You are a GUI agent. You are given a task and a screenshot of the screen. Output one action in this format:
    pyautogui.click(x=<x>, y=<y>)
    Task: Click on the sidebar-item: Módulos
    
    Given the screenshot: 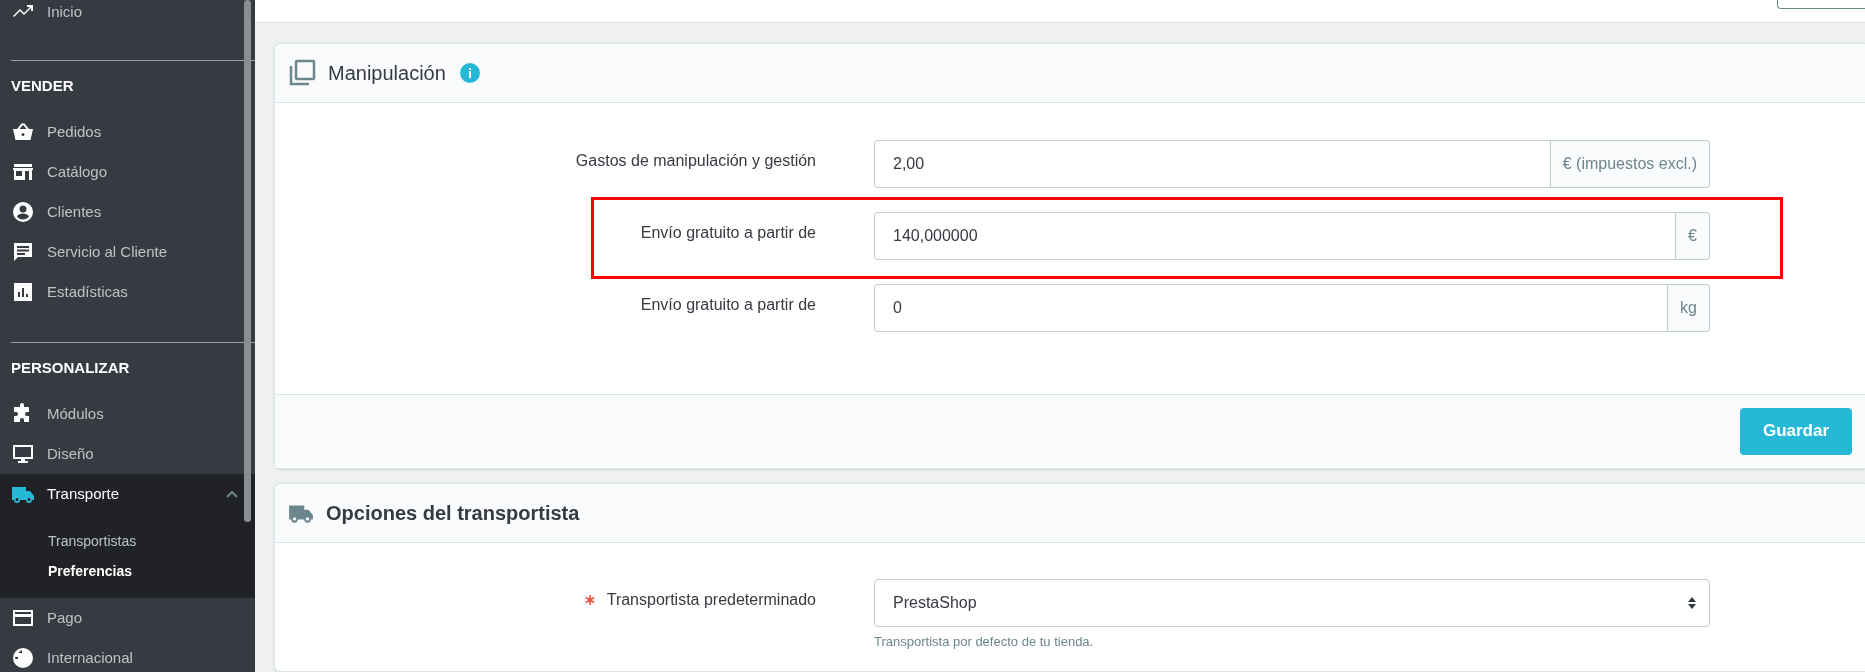 What is the action you would take?
    pyautogui.click(x=127, y=414)
    